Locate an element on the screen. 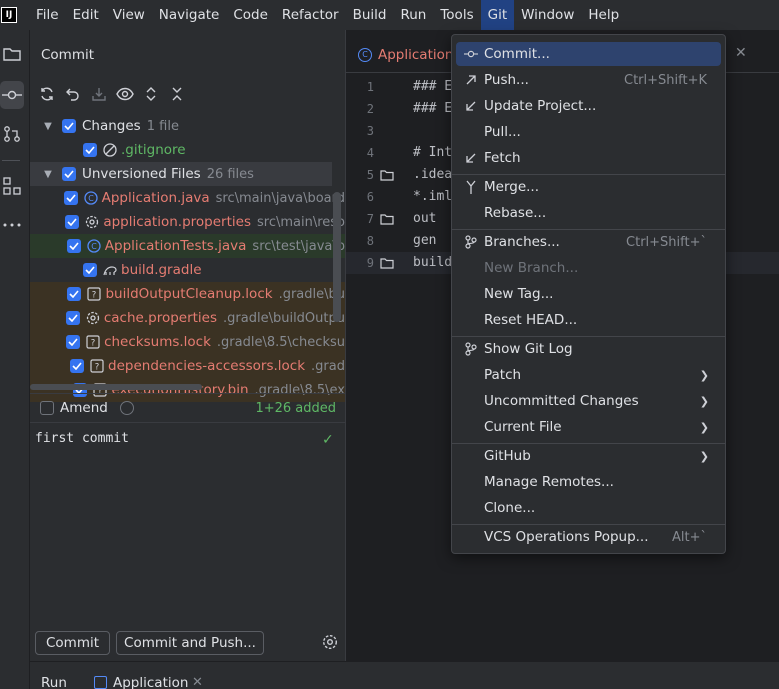 The image size is (779, 689). app-logo-icon: IJ is located at coordinates (9, 15).